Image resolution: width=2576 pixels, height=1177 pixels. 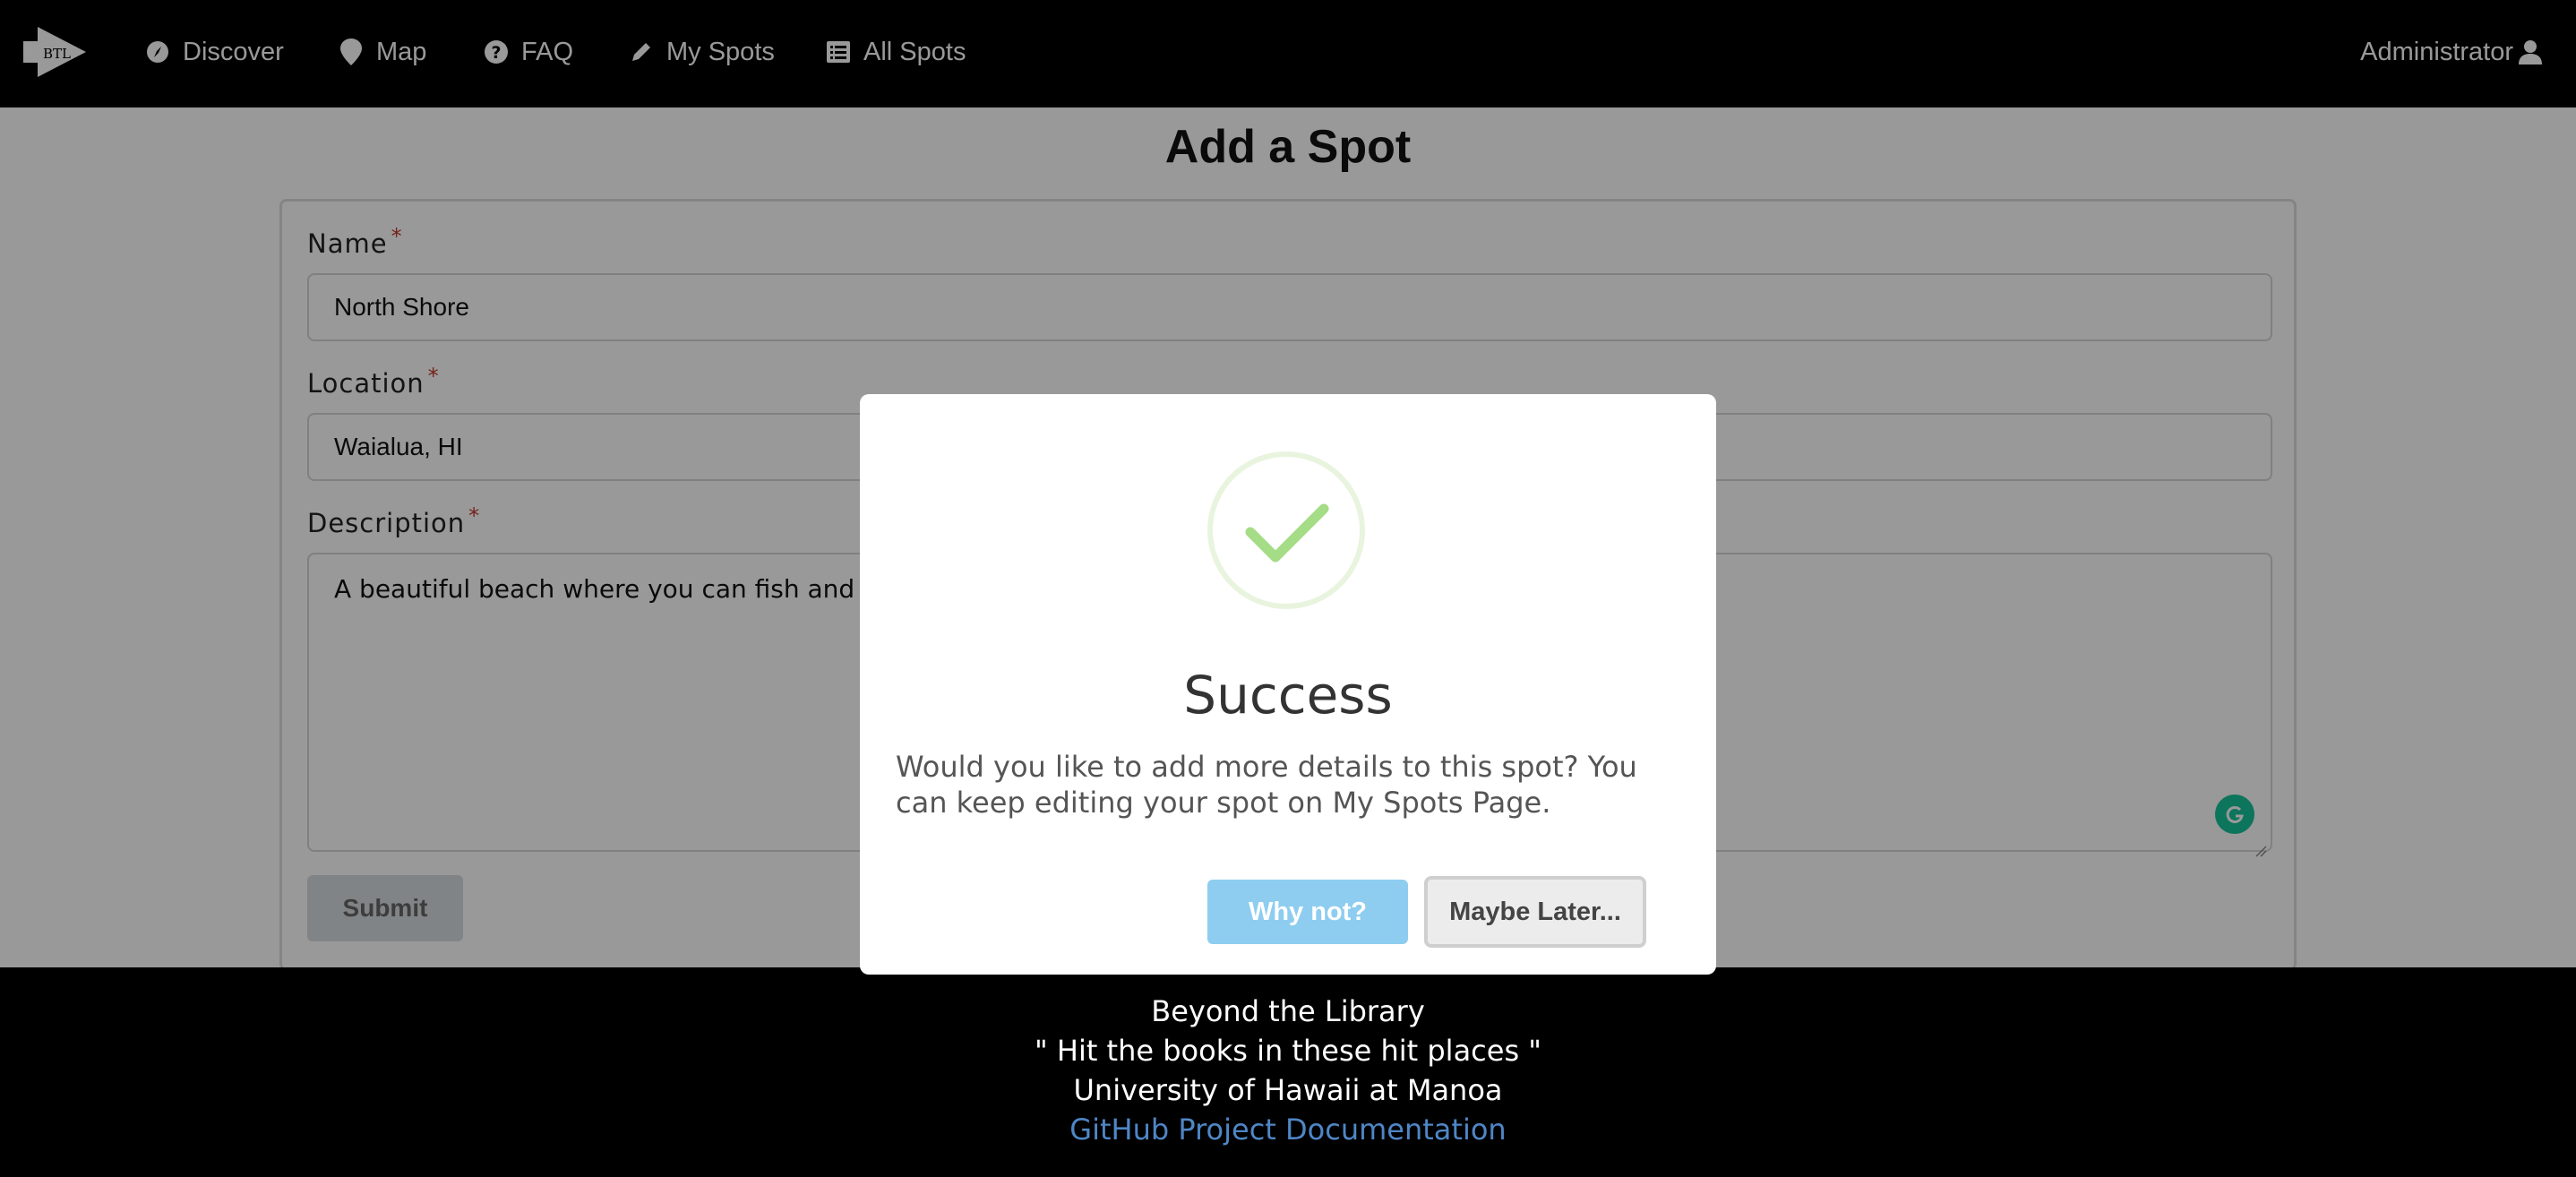 What do you see at coordinates (1288, 1130) in the screenshot?
I see `github-docs-link: GitHub Project Documentation` at bounding box center [1288, 1130].